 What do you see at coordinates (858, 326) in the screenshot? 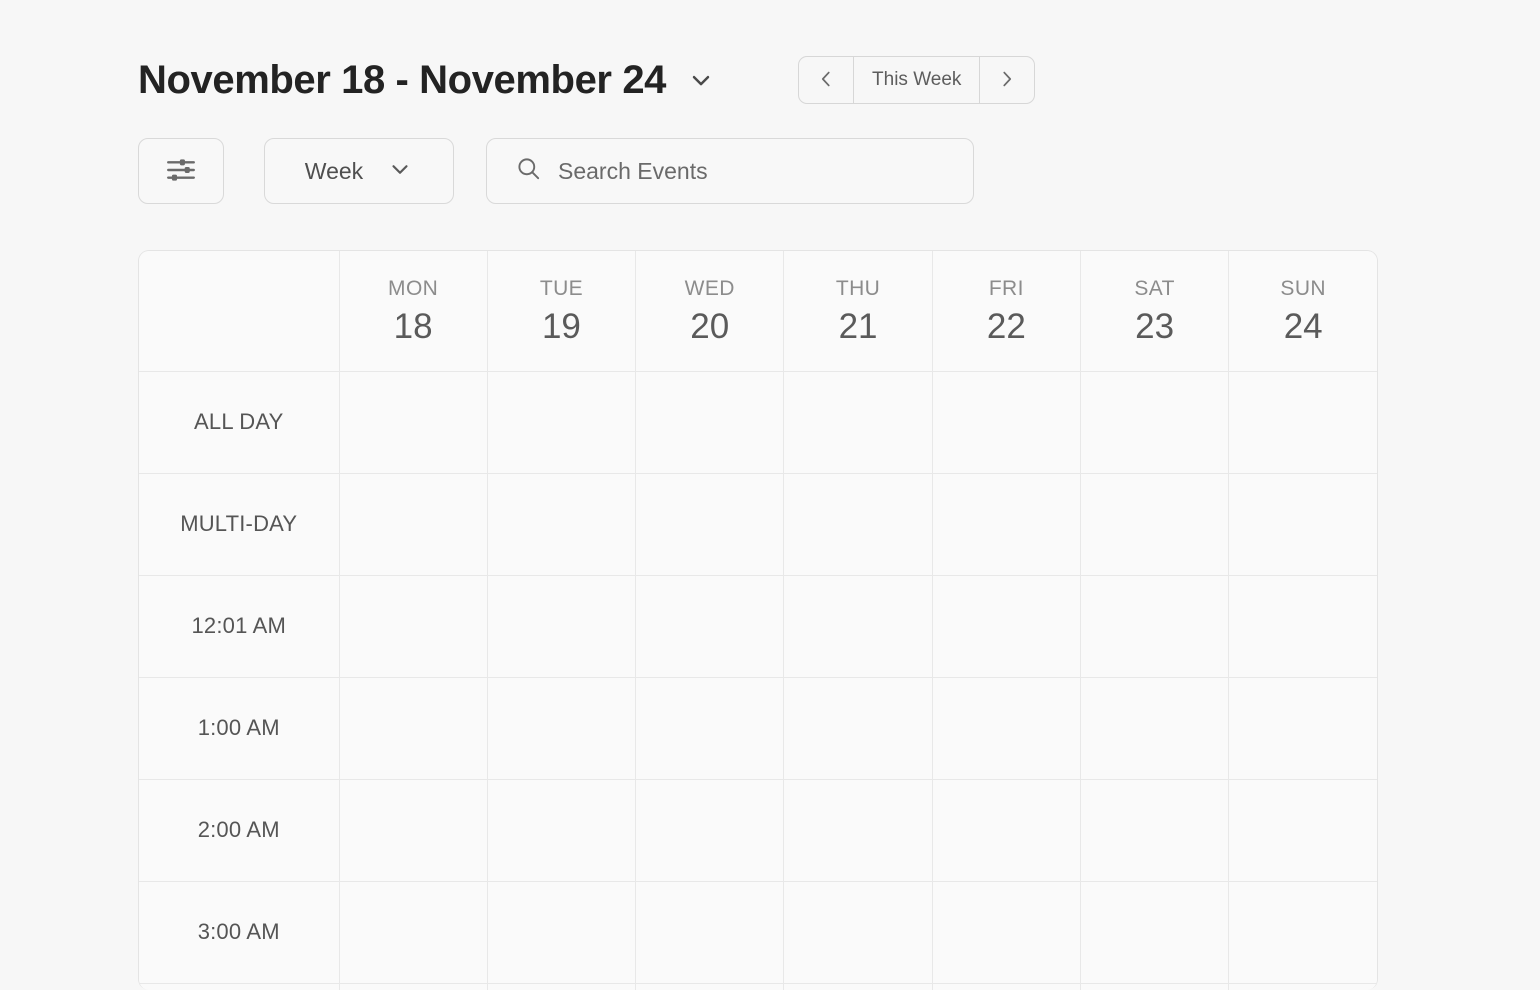
I see `day-of-month-label: 21` at bounding box center [858, 326].